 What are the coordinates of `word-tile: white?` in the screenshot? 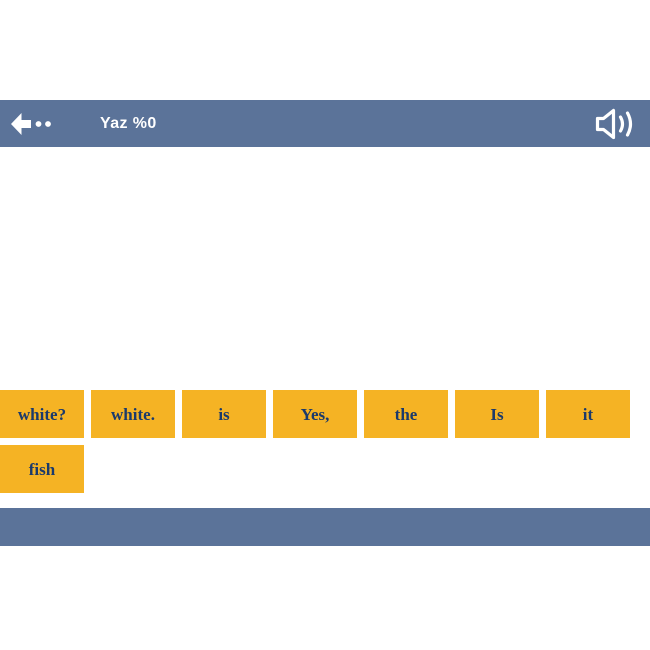 It's located at (42, 414).